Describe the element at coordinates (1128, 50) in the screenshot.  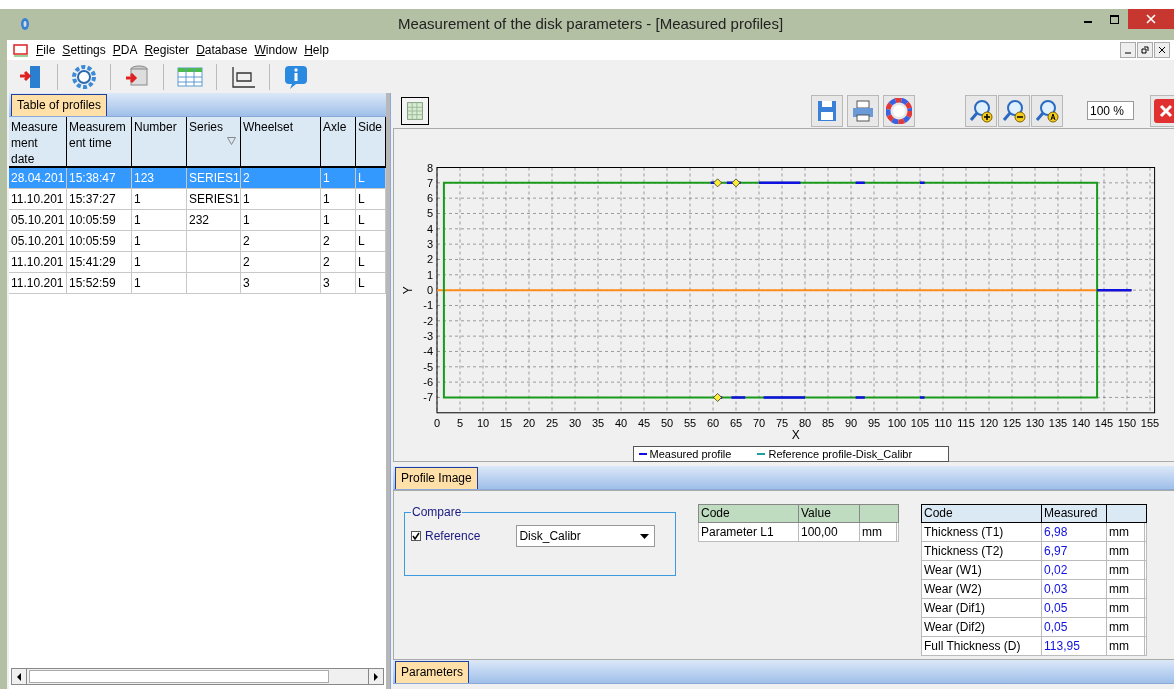
I see `mdi-minimize-button` at that location.